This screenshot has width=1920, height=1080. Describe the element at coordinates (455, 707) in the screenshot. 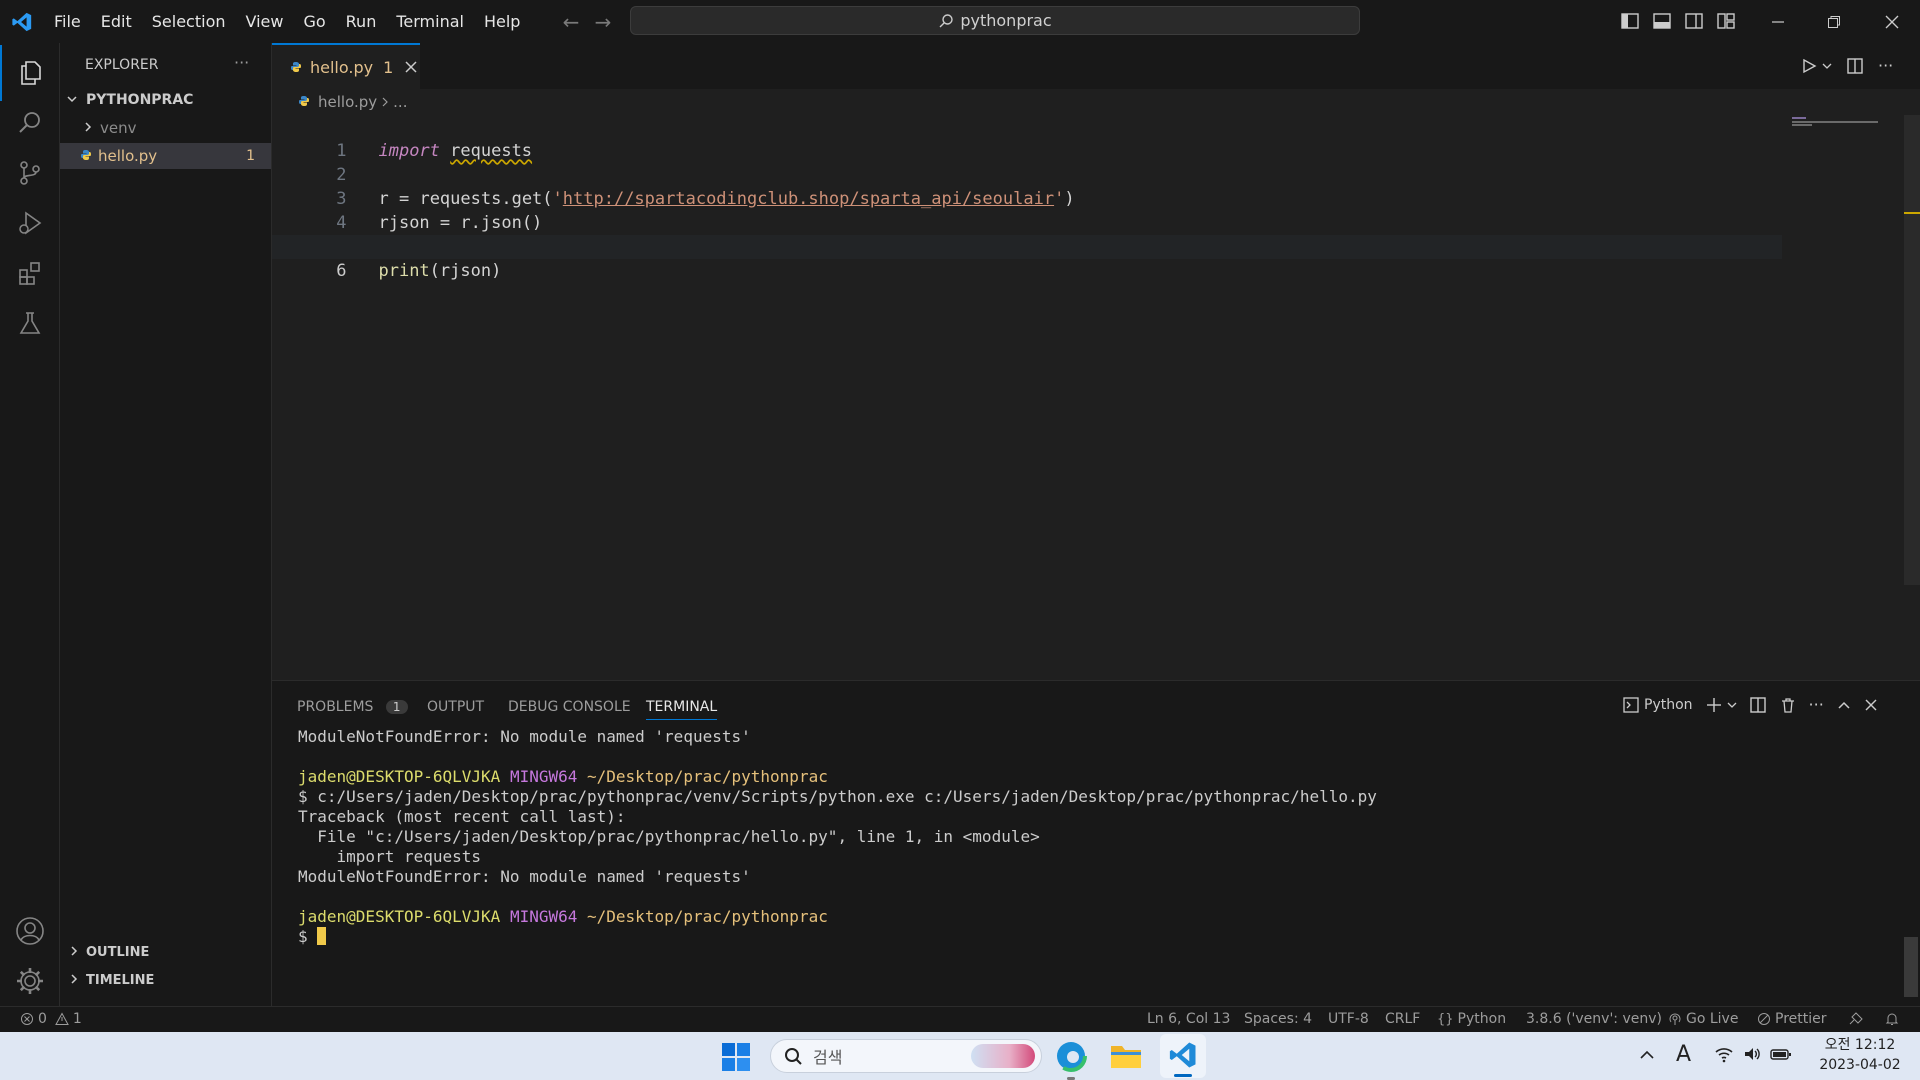

I see `tab-output: OUTPUT` at that location.